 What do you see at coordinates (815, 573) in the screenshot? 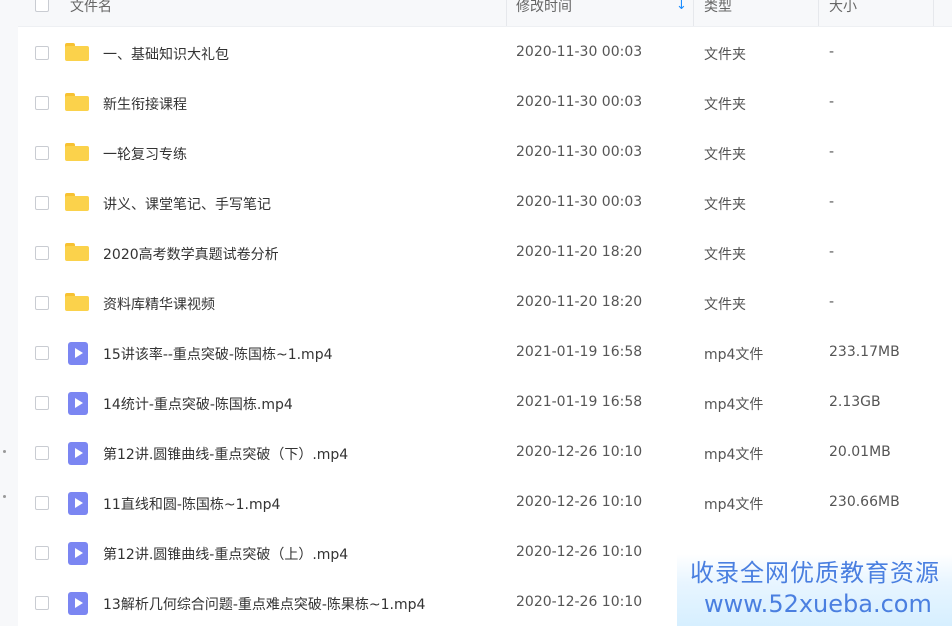
I see `watermark-slogan: 收录全网优质教育资源` at bounding box center [815, 573].